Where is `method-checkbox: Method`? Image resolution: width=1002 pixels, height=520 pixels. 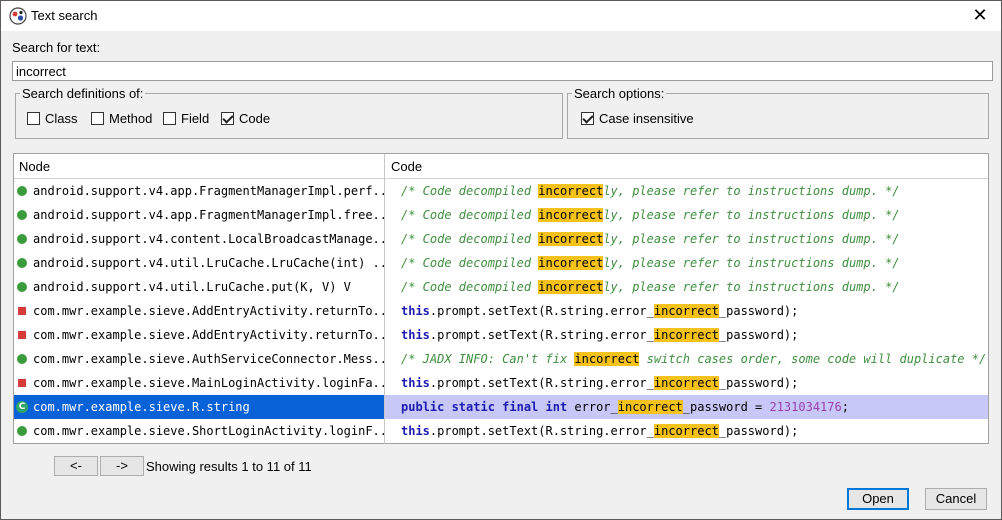 method-checkbox: Method is located at coordinates (121, 118).